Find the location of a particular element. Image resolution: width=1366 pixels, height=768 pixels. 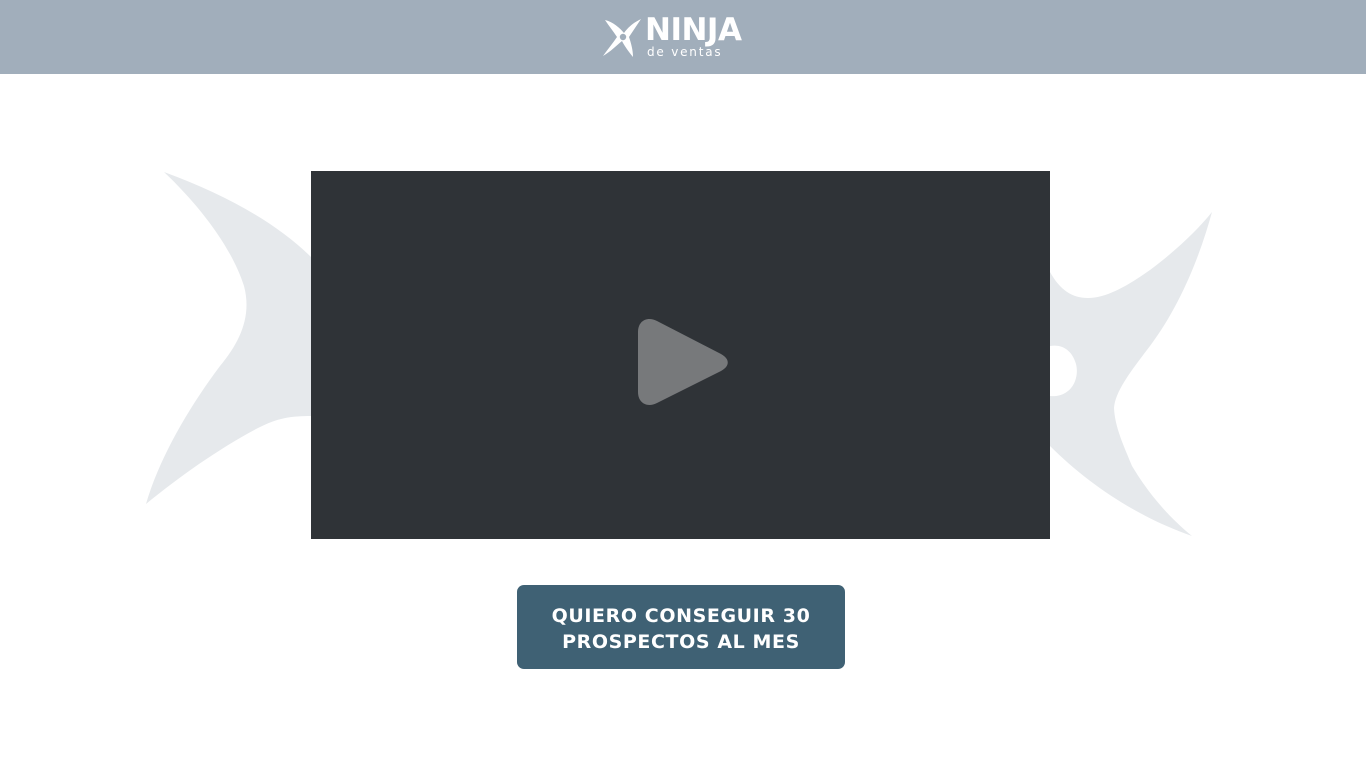

play-icon is located at coordinates (683, 362).